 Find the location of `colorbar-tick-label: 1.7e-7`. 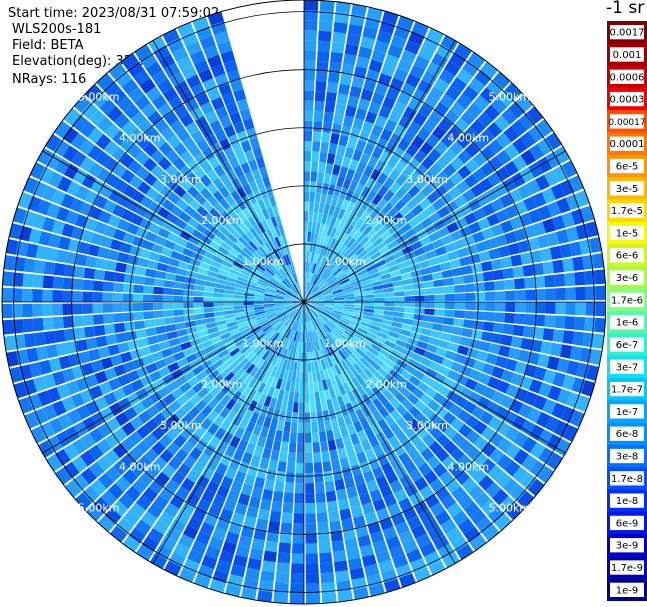

colorbar-tick-label: 1.7e-7 is located at coordinates (627, 390).